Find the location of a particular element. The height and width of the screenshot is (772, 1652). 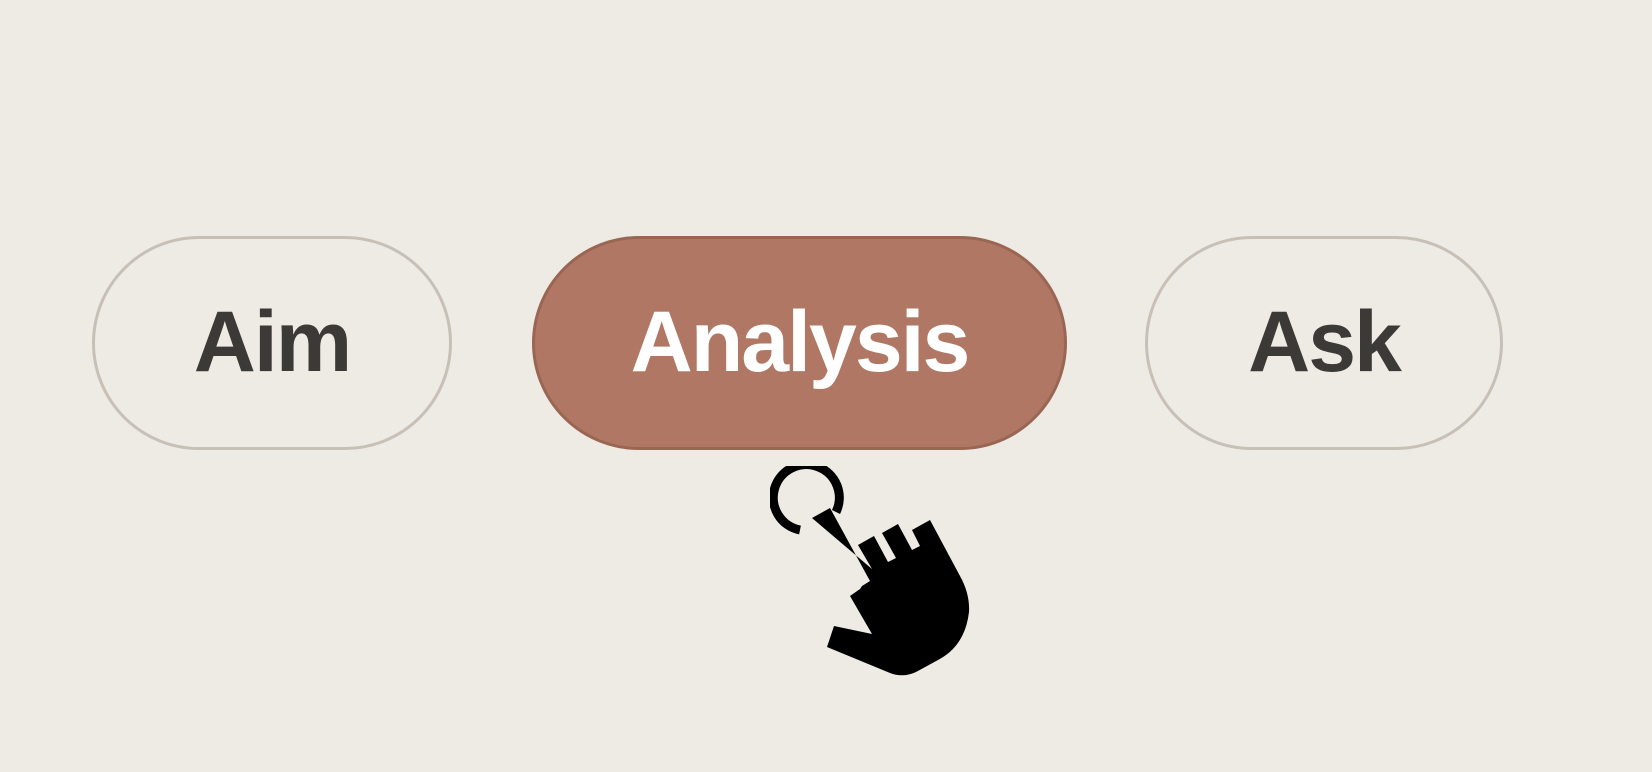

tab-ask: Ask is located at coordinates (1324, 343).